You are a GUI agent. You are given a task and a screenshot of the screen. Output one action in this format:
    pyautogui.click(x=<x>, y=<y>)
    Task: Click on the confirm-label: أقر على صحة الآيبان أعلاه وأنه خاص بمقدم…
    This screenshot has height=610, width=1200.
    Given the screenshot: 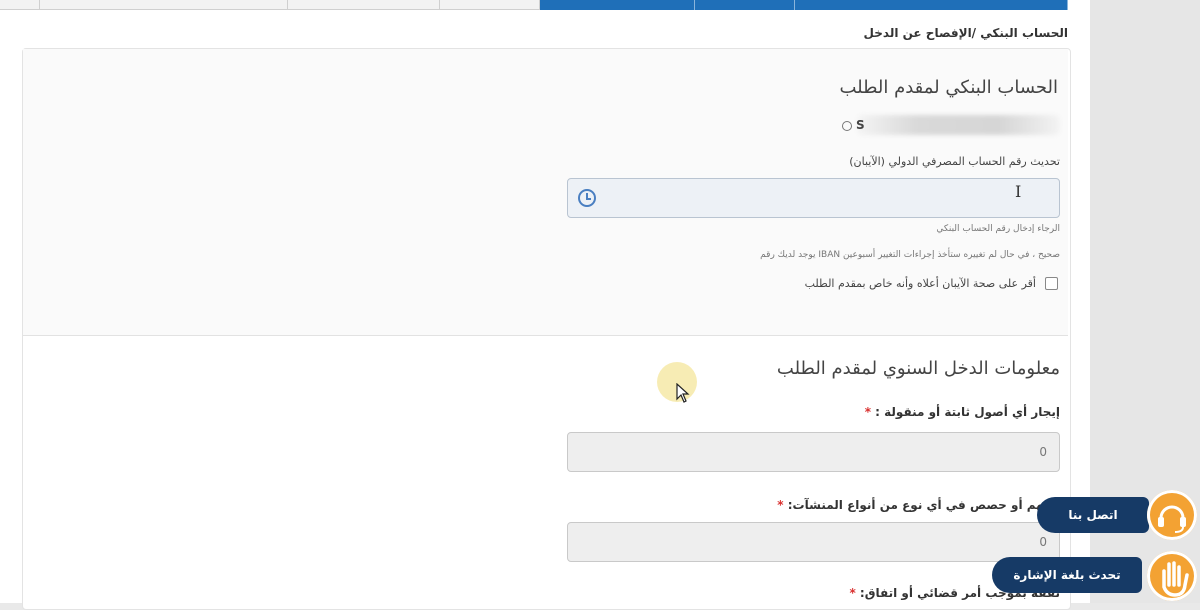 What is the action you would take?
    pyautogui.click(x=920, y=283)
    